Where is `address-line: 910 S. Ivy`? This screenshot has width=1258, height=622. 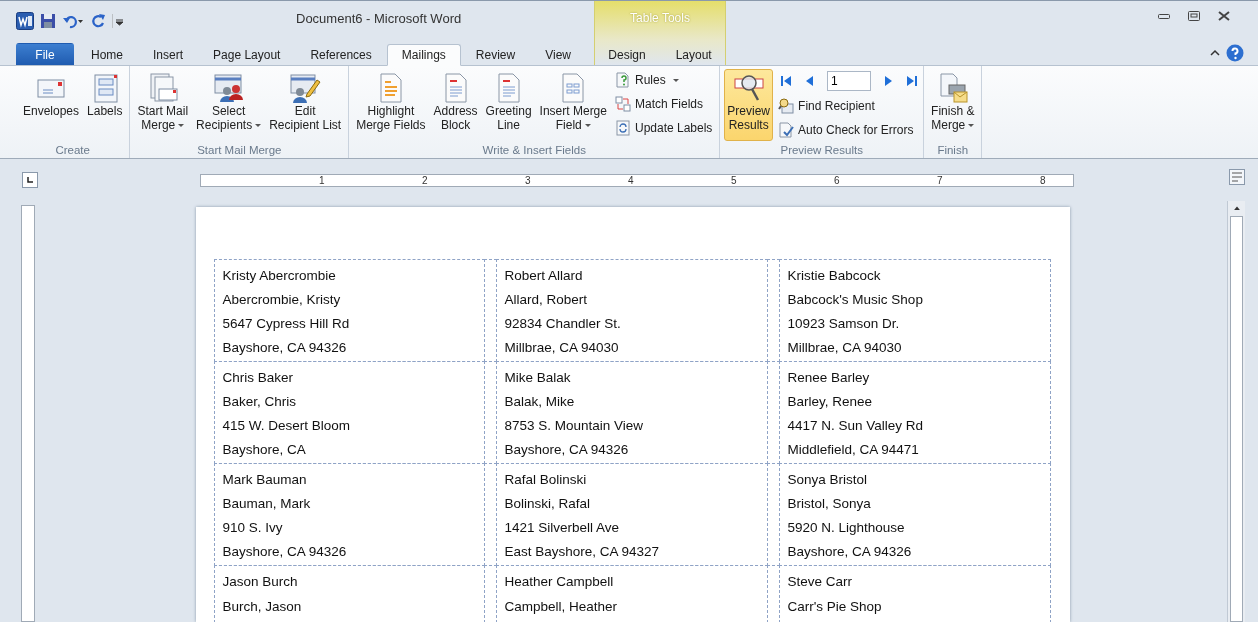
address-line: 910 S. Ivy is located at coordinates (253, 527).